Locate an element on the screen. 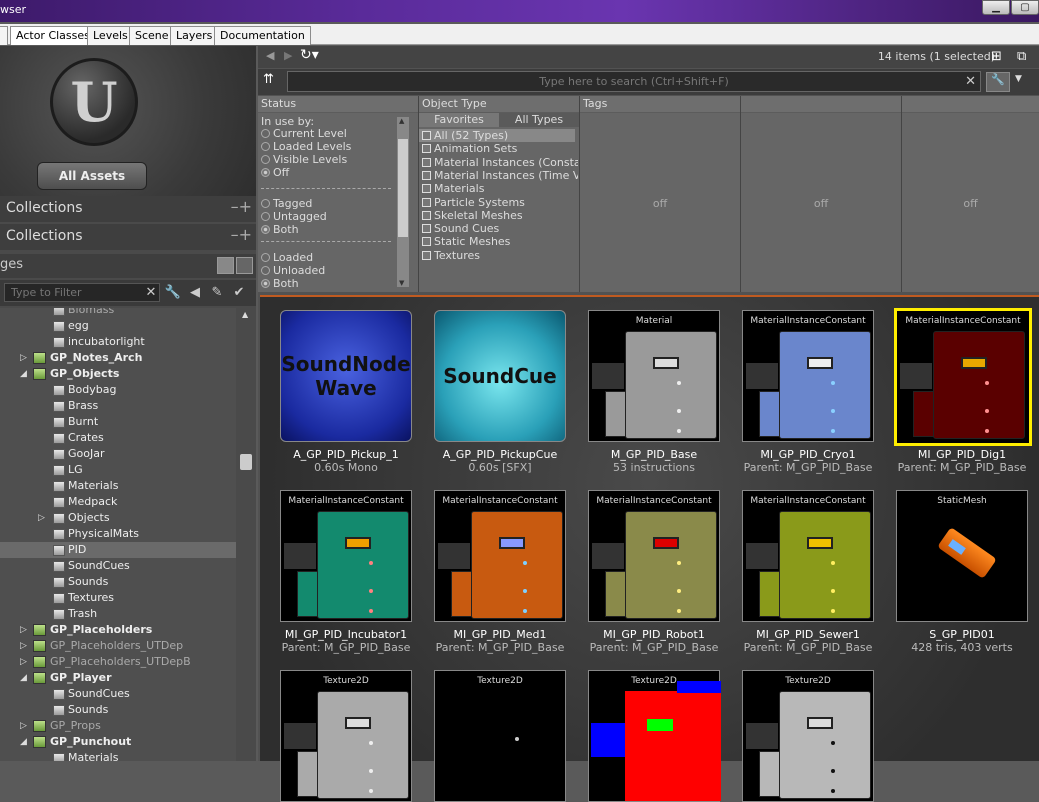 The image size is (1039, 802). tree-item: Trash is located at coordinates (118, 614).